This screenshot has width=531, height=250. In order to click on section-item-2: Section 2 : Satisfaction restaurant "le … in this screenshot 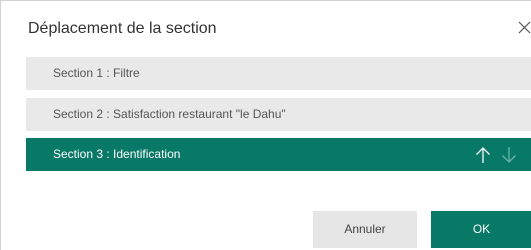, I will do `click(278, 114)`.